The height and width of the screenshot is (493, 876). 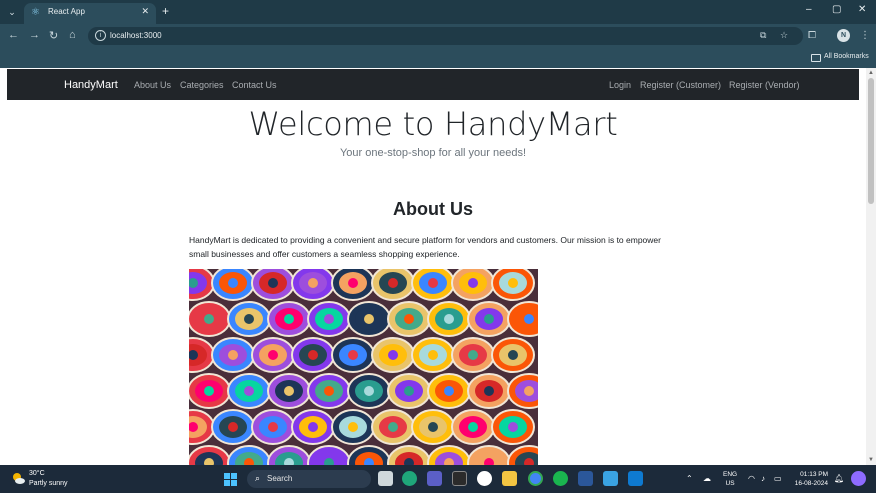 What do you see at coordinates (72, 35) in the screenshot?
I see `home-button: ⌂` at bounding box center [72, 35].